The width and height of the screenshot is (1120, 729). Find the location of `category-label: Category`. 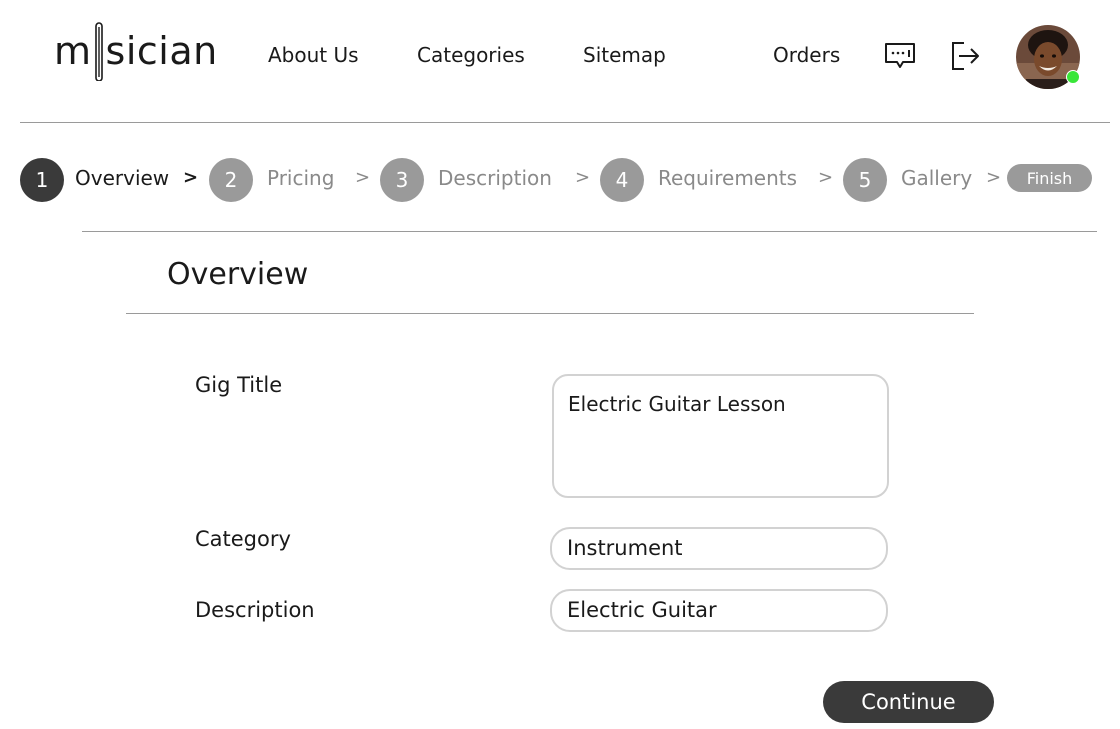

category-label: Category is located at coordinates (243, 539).